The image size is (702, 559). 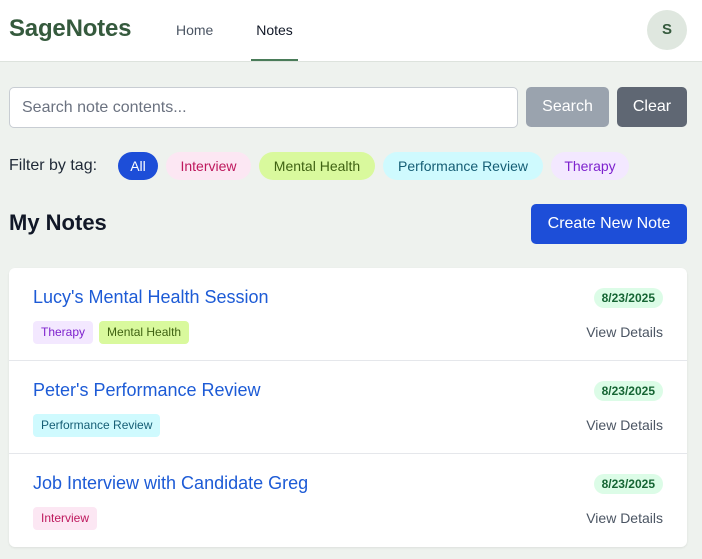 I want to click on note-tag-badge: Interview, so click(x=65, y=518).